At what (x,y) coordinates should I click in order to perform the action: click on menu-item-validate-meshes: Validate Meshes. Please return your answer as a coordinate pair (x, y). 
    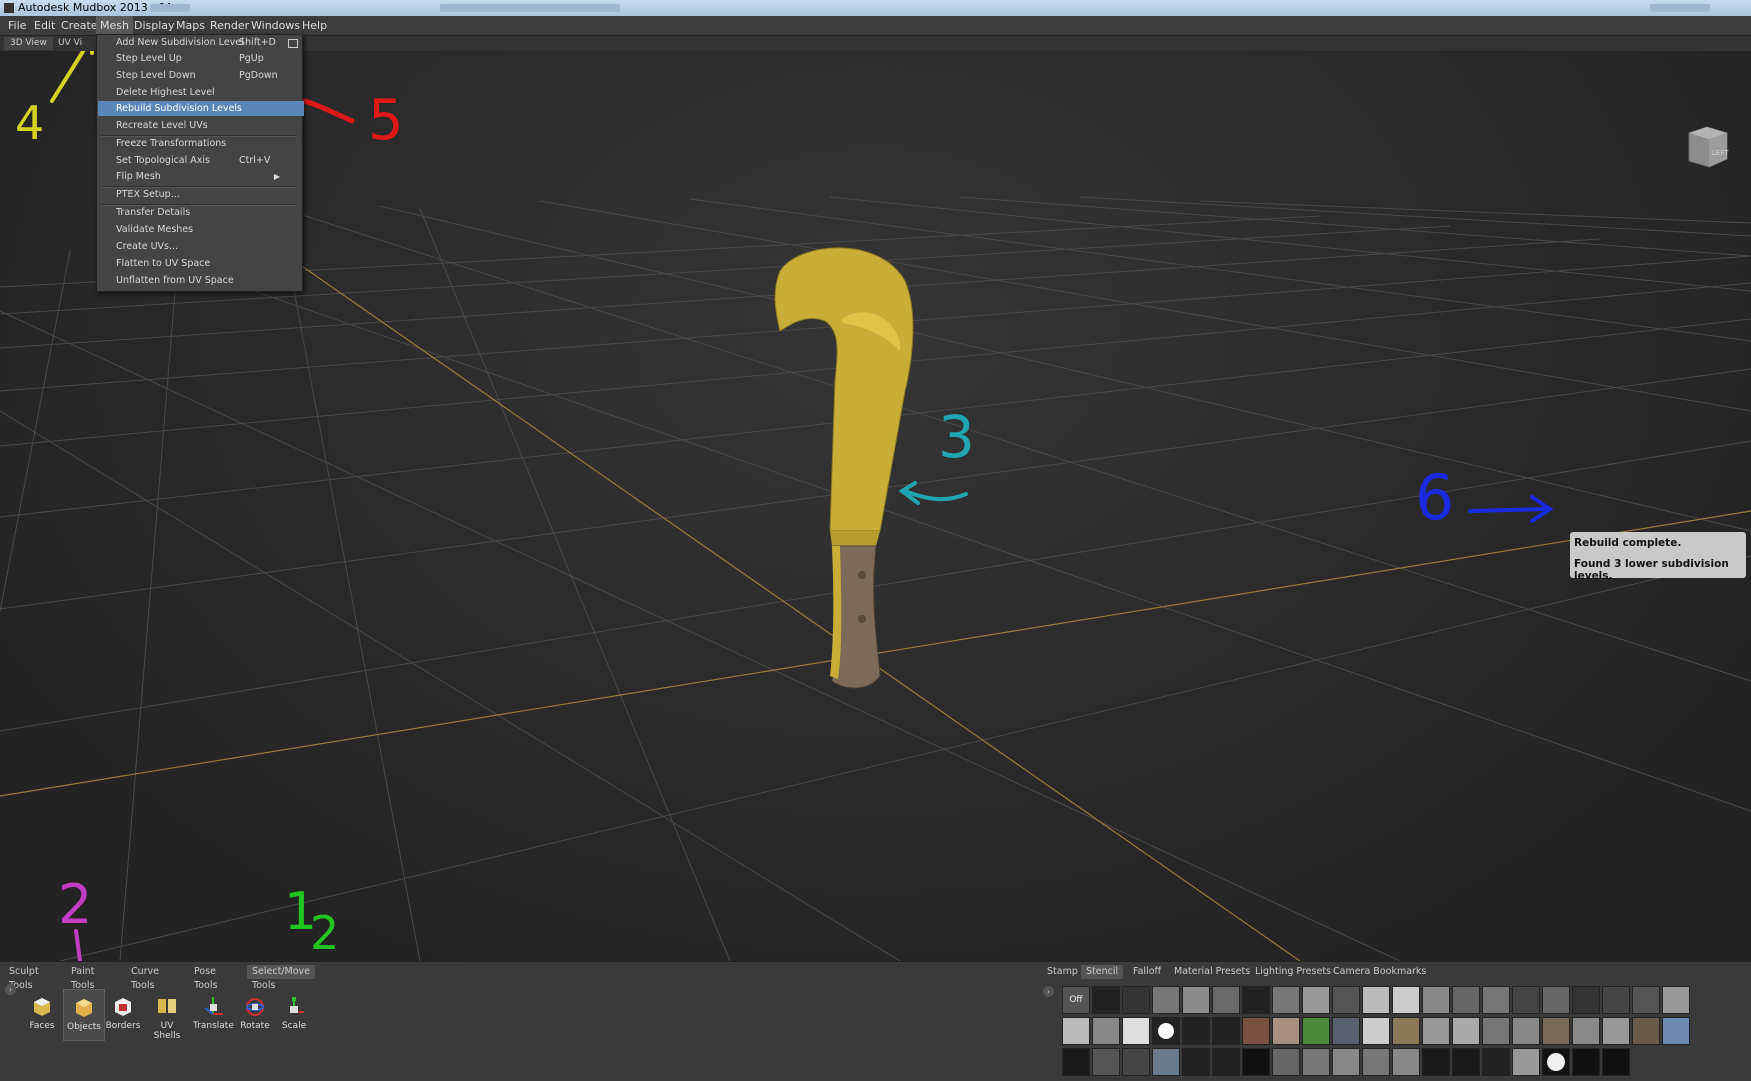
    Looking at the image, I should click on (201, 229).